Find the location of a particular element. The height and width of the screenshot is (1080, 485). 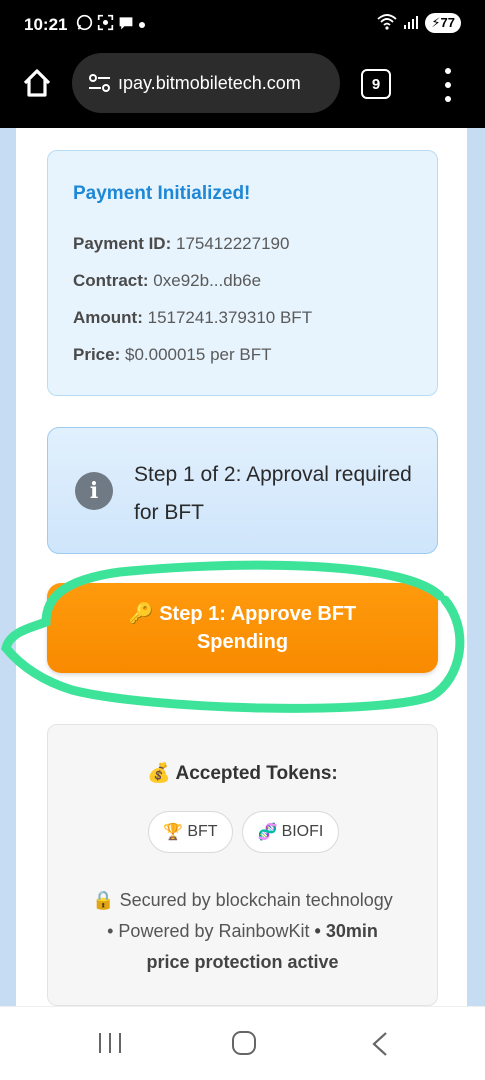

scan-icon is located at coordinates (105, 24).